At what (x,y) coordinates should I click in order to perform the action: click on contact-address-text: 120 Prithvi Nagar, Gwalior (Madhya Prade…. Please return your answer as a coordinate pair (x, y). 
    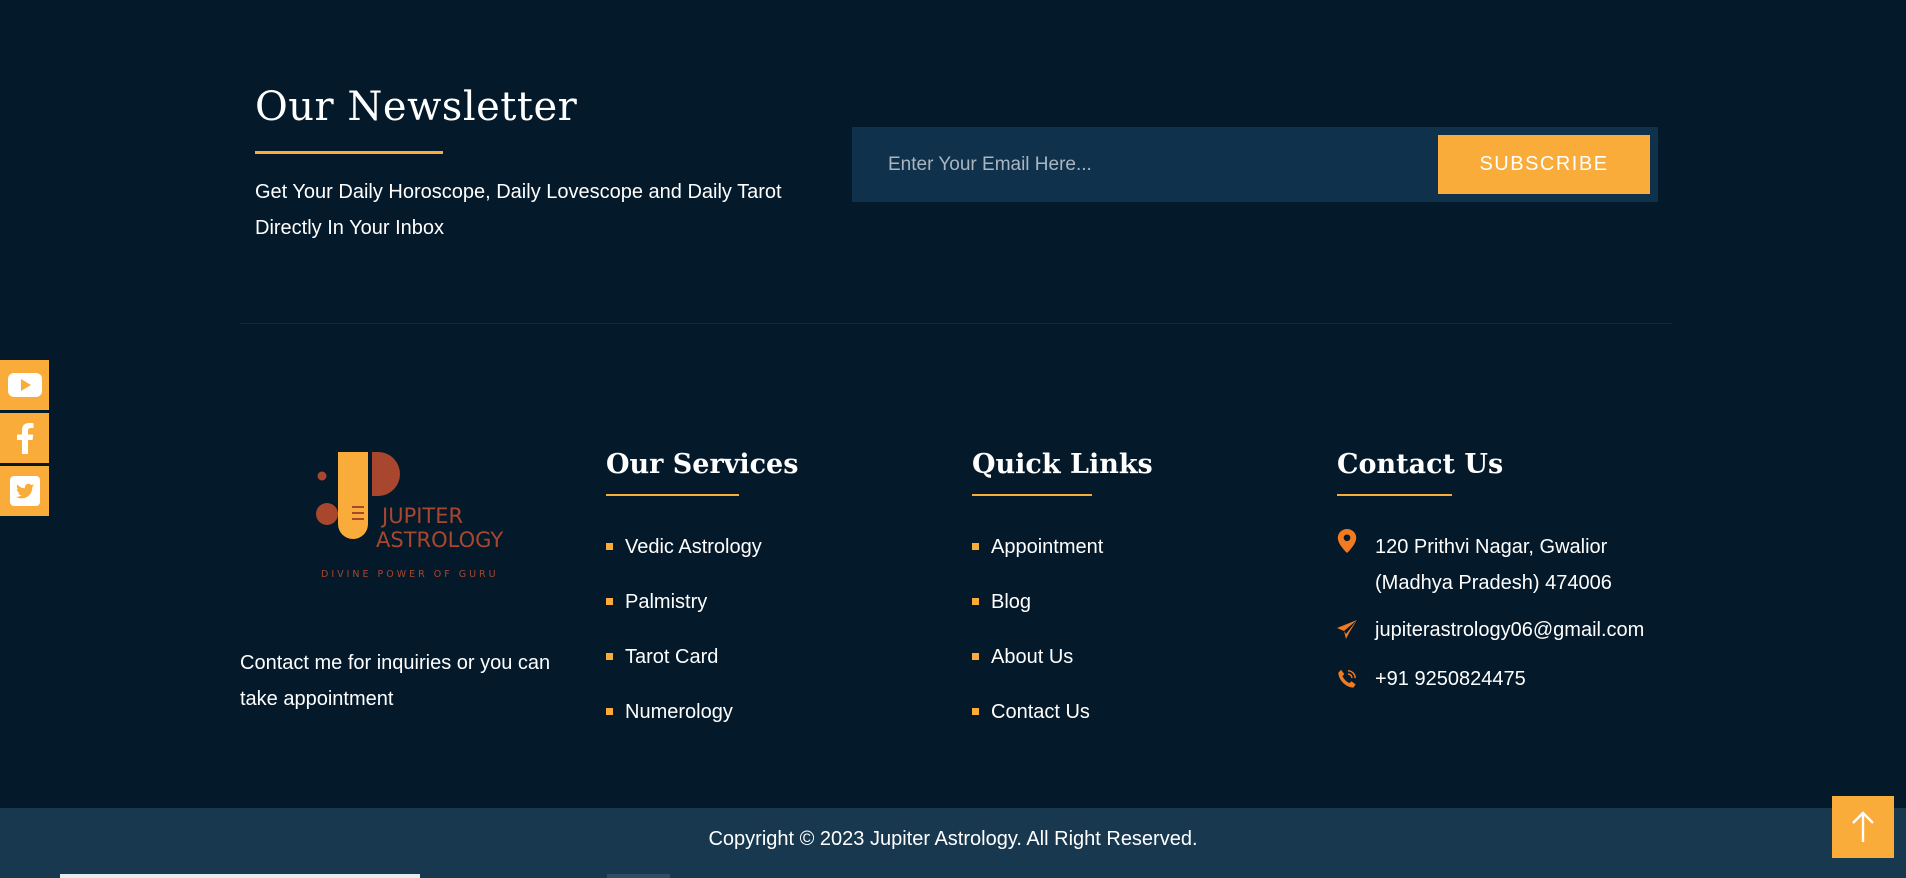
    Looking at the image, I should click on (1493, 565).